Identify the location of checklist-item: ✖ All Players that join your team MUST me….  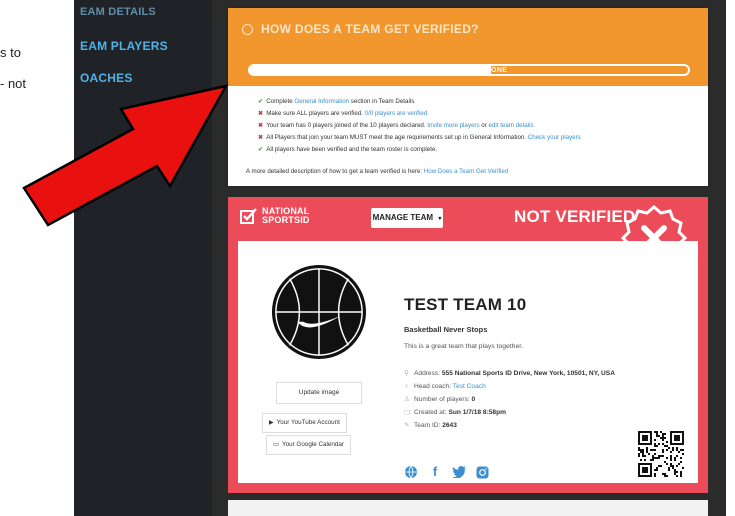
(419, 138).